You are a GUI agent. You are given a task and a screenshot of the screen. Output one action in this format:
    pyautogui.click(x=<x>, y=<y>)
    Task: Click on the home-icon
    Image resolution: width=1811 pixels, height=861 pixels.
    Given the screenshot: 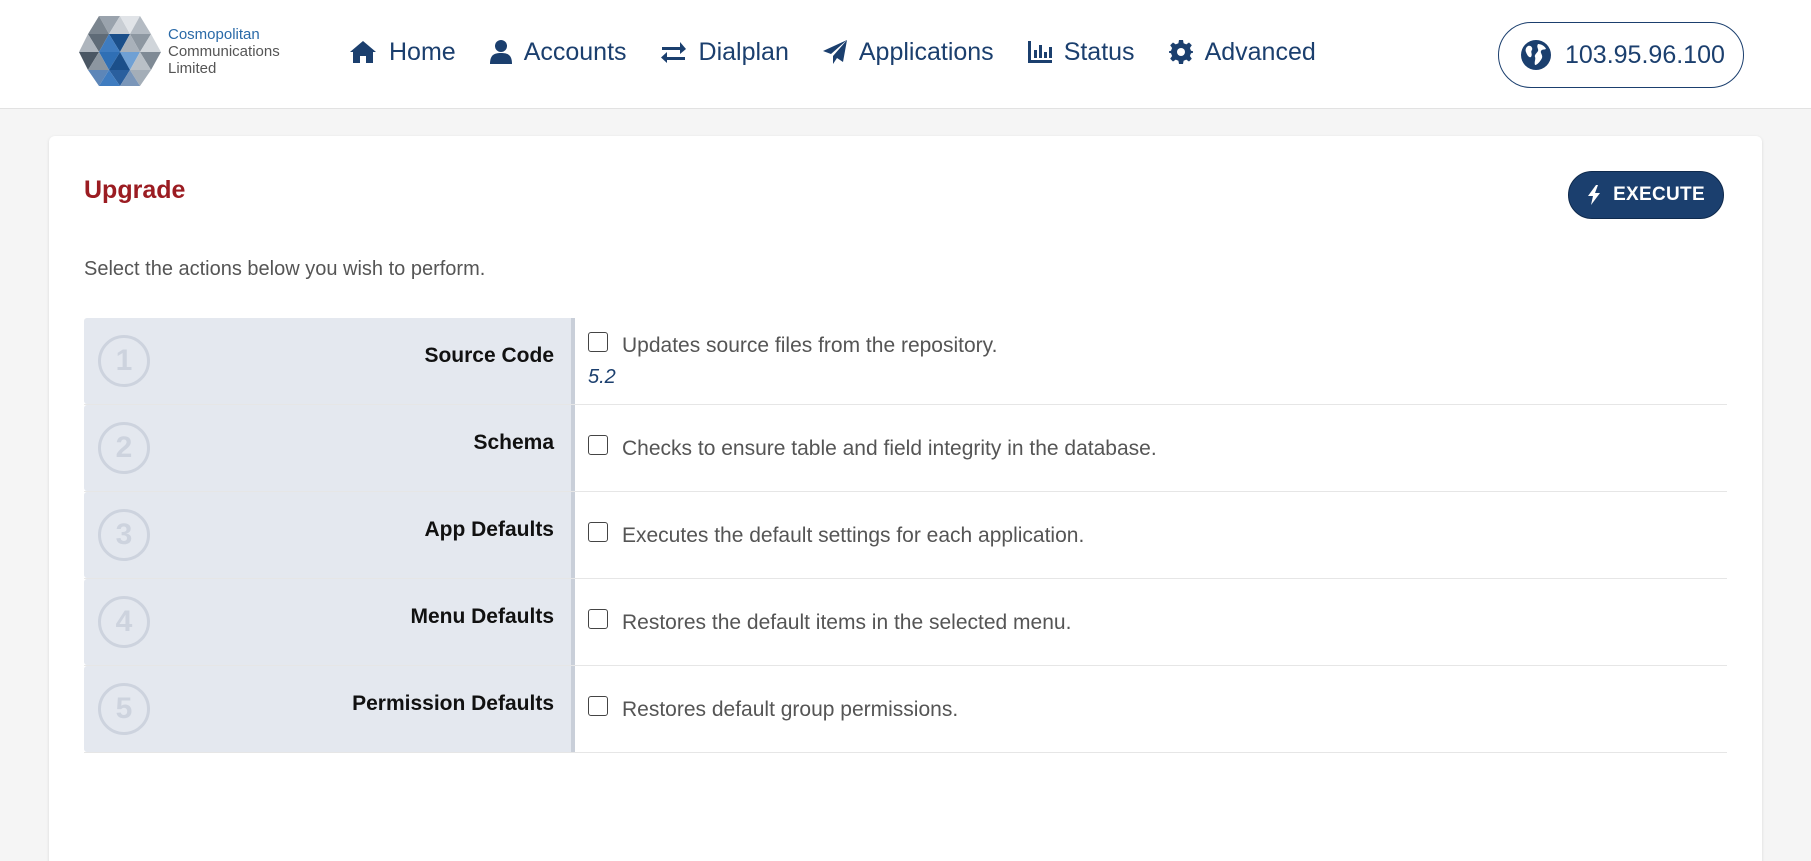 What is the action you would take?
    pyautogui.click(x=363, y=52)
    